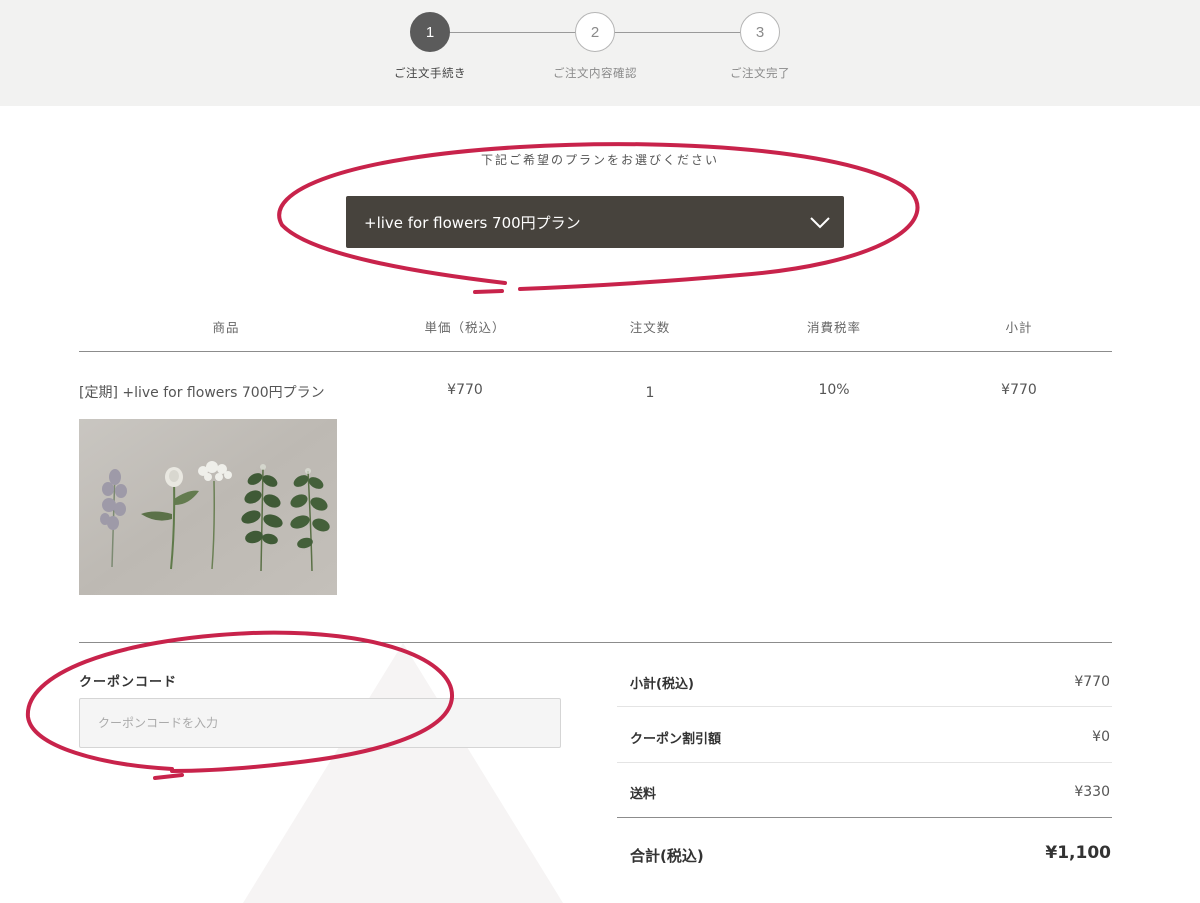 The width and height of the screenshot is (1200, 903). I want to click on decorative-triangle, so click(403, 773).